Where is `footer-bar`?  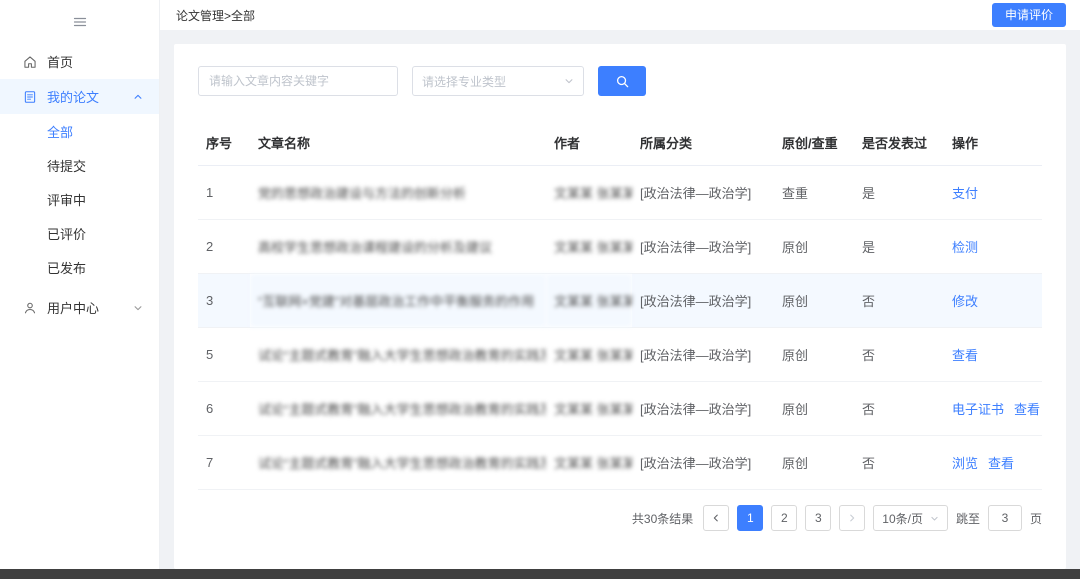 footer-bar is located at coordinates (540, 574).